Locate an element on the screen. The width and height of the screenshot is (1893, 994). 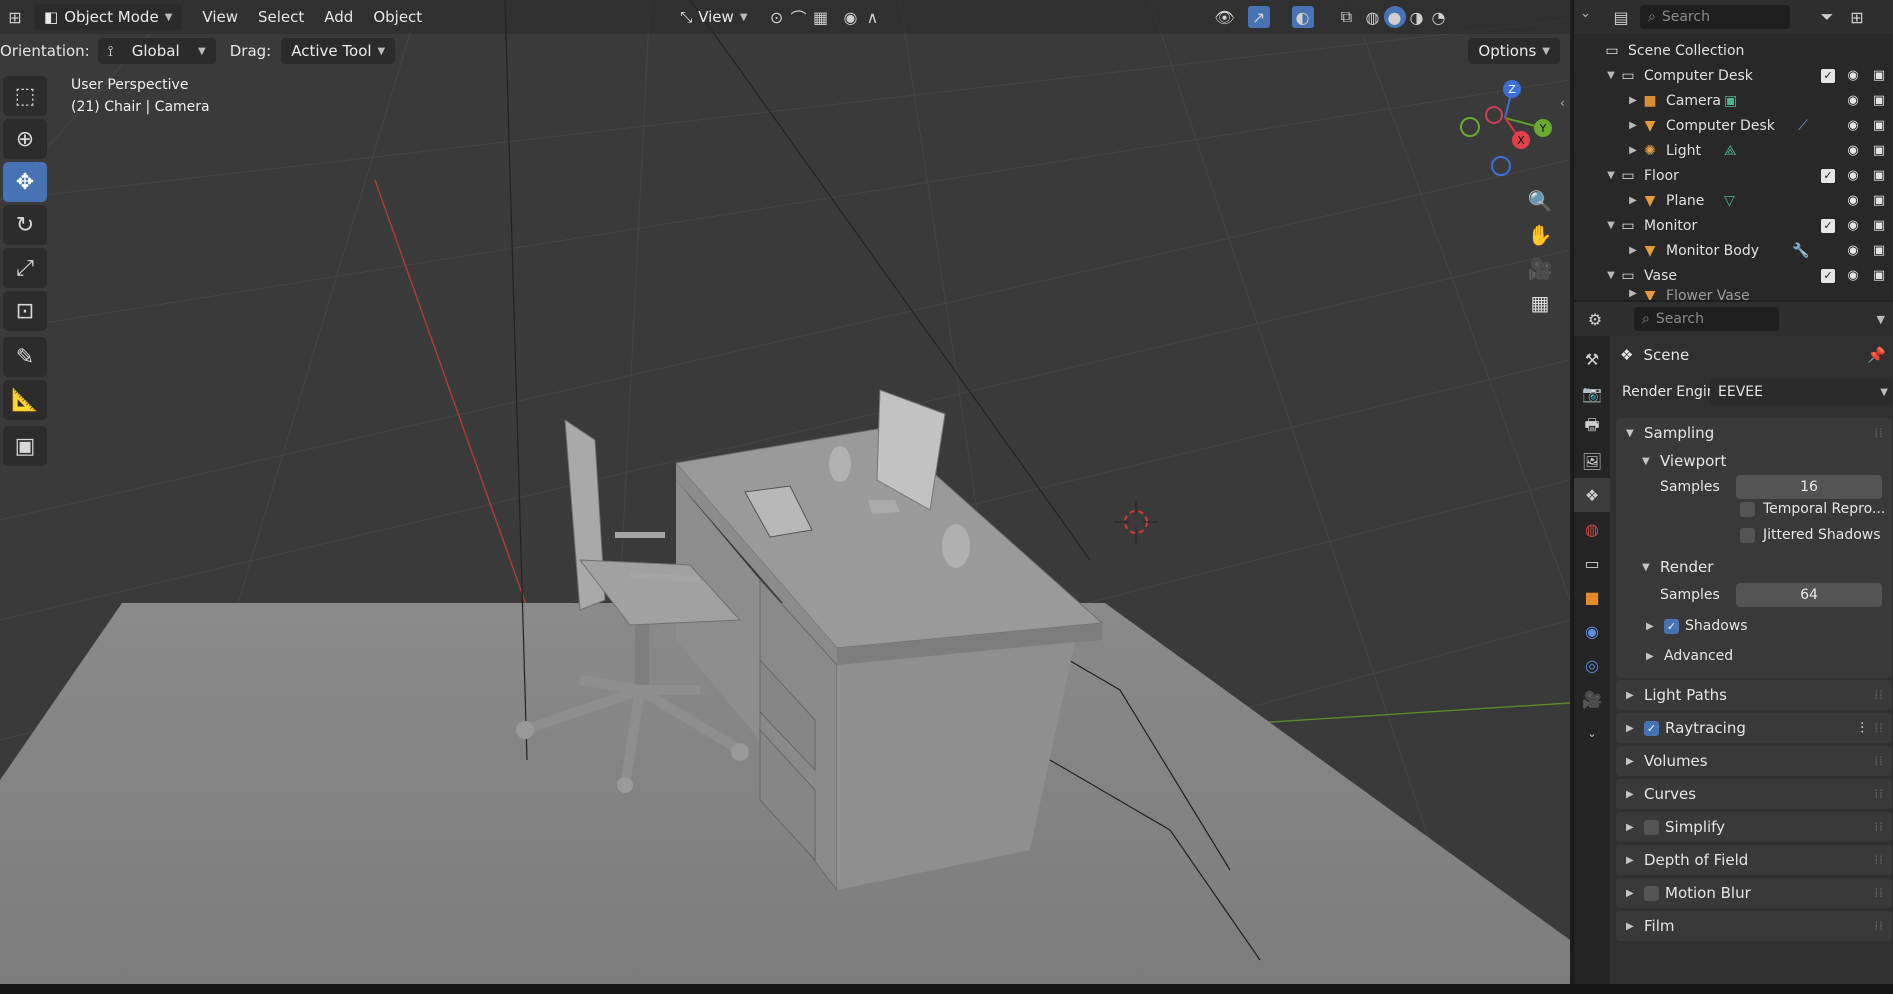
tab-scene: ❖ is located at coordinates (1592, 495).